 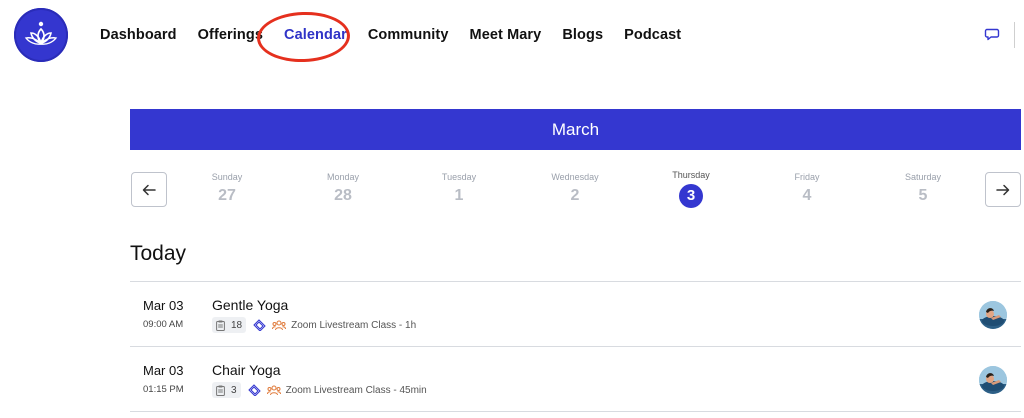 I want to click on day-number: 5, so click(x=923, y=195).